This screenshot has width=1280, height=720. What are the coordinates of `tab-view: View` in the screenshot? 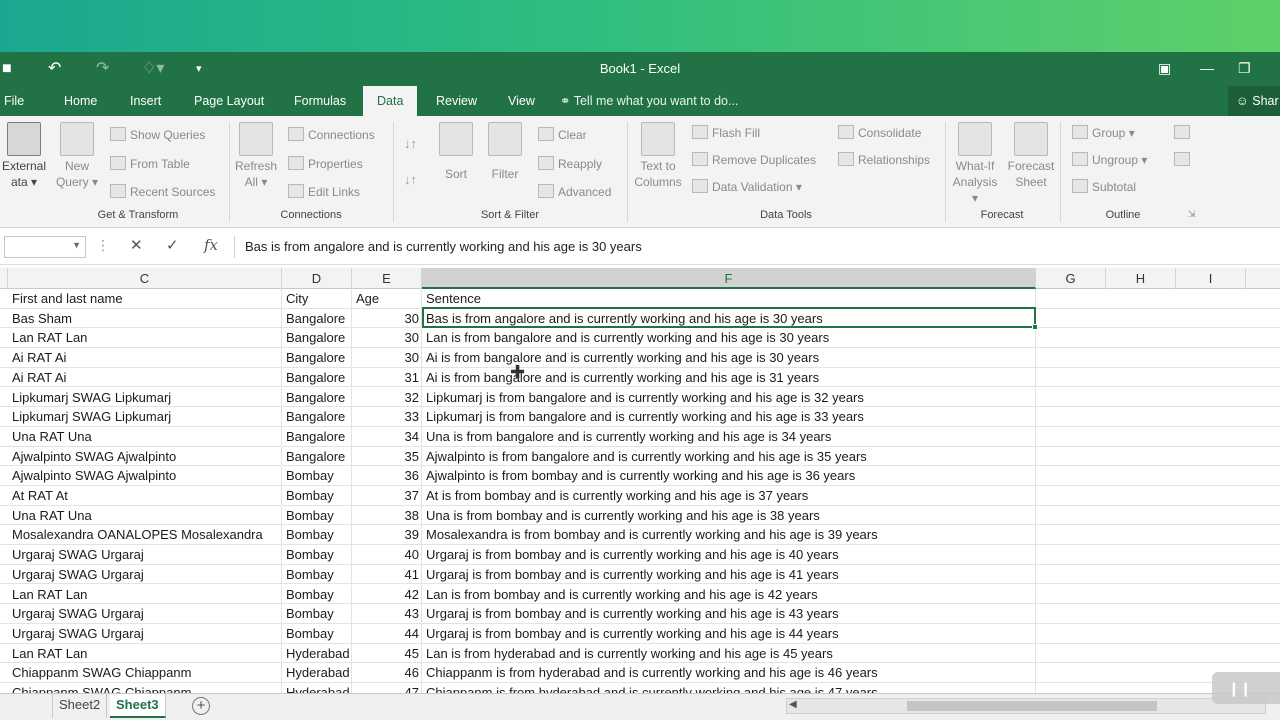 It's located at (521, 101).